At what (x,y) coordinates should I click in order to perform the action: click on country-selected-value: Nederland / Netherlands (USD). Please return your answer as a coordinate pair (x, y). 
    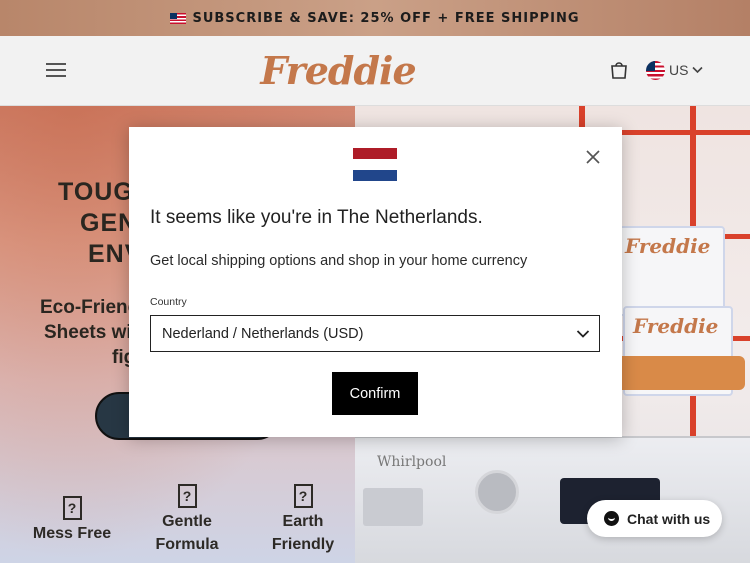
    Looking at the image, I should click on (263, 333).